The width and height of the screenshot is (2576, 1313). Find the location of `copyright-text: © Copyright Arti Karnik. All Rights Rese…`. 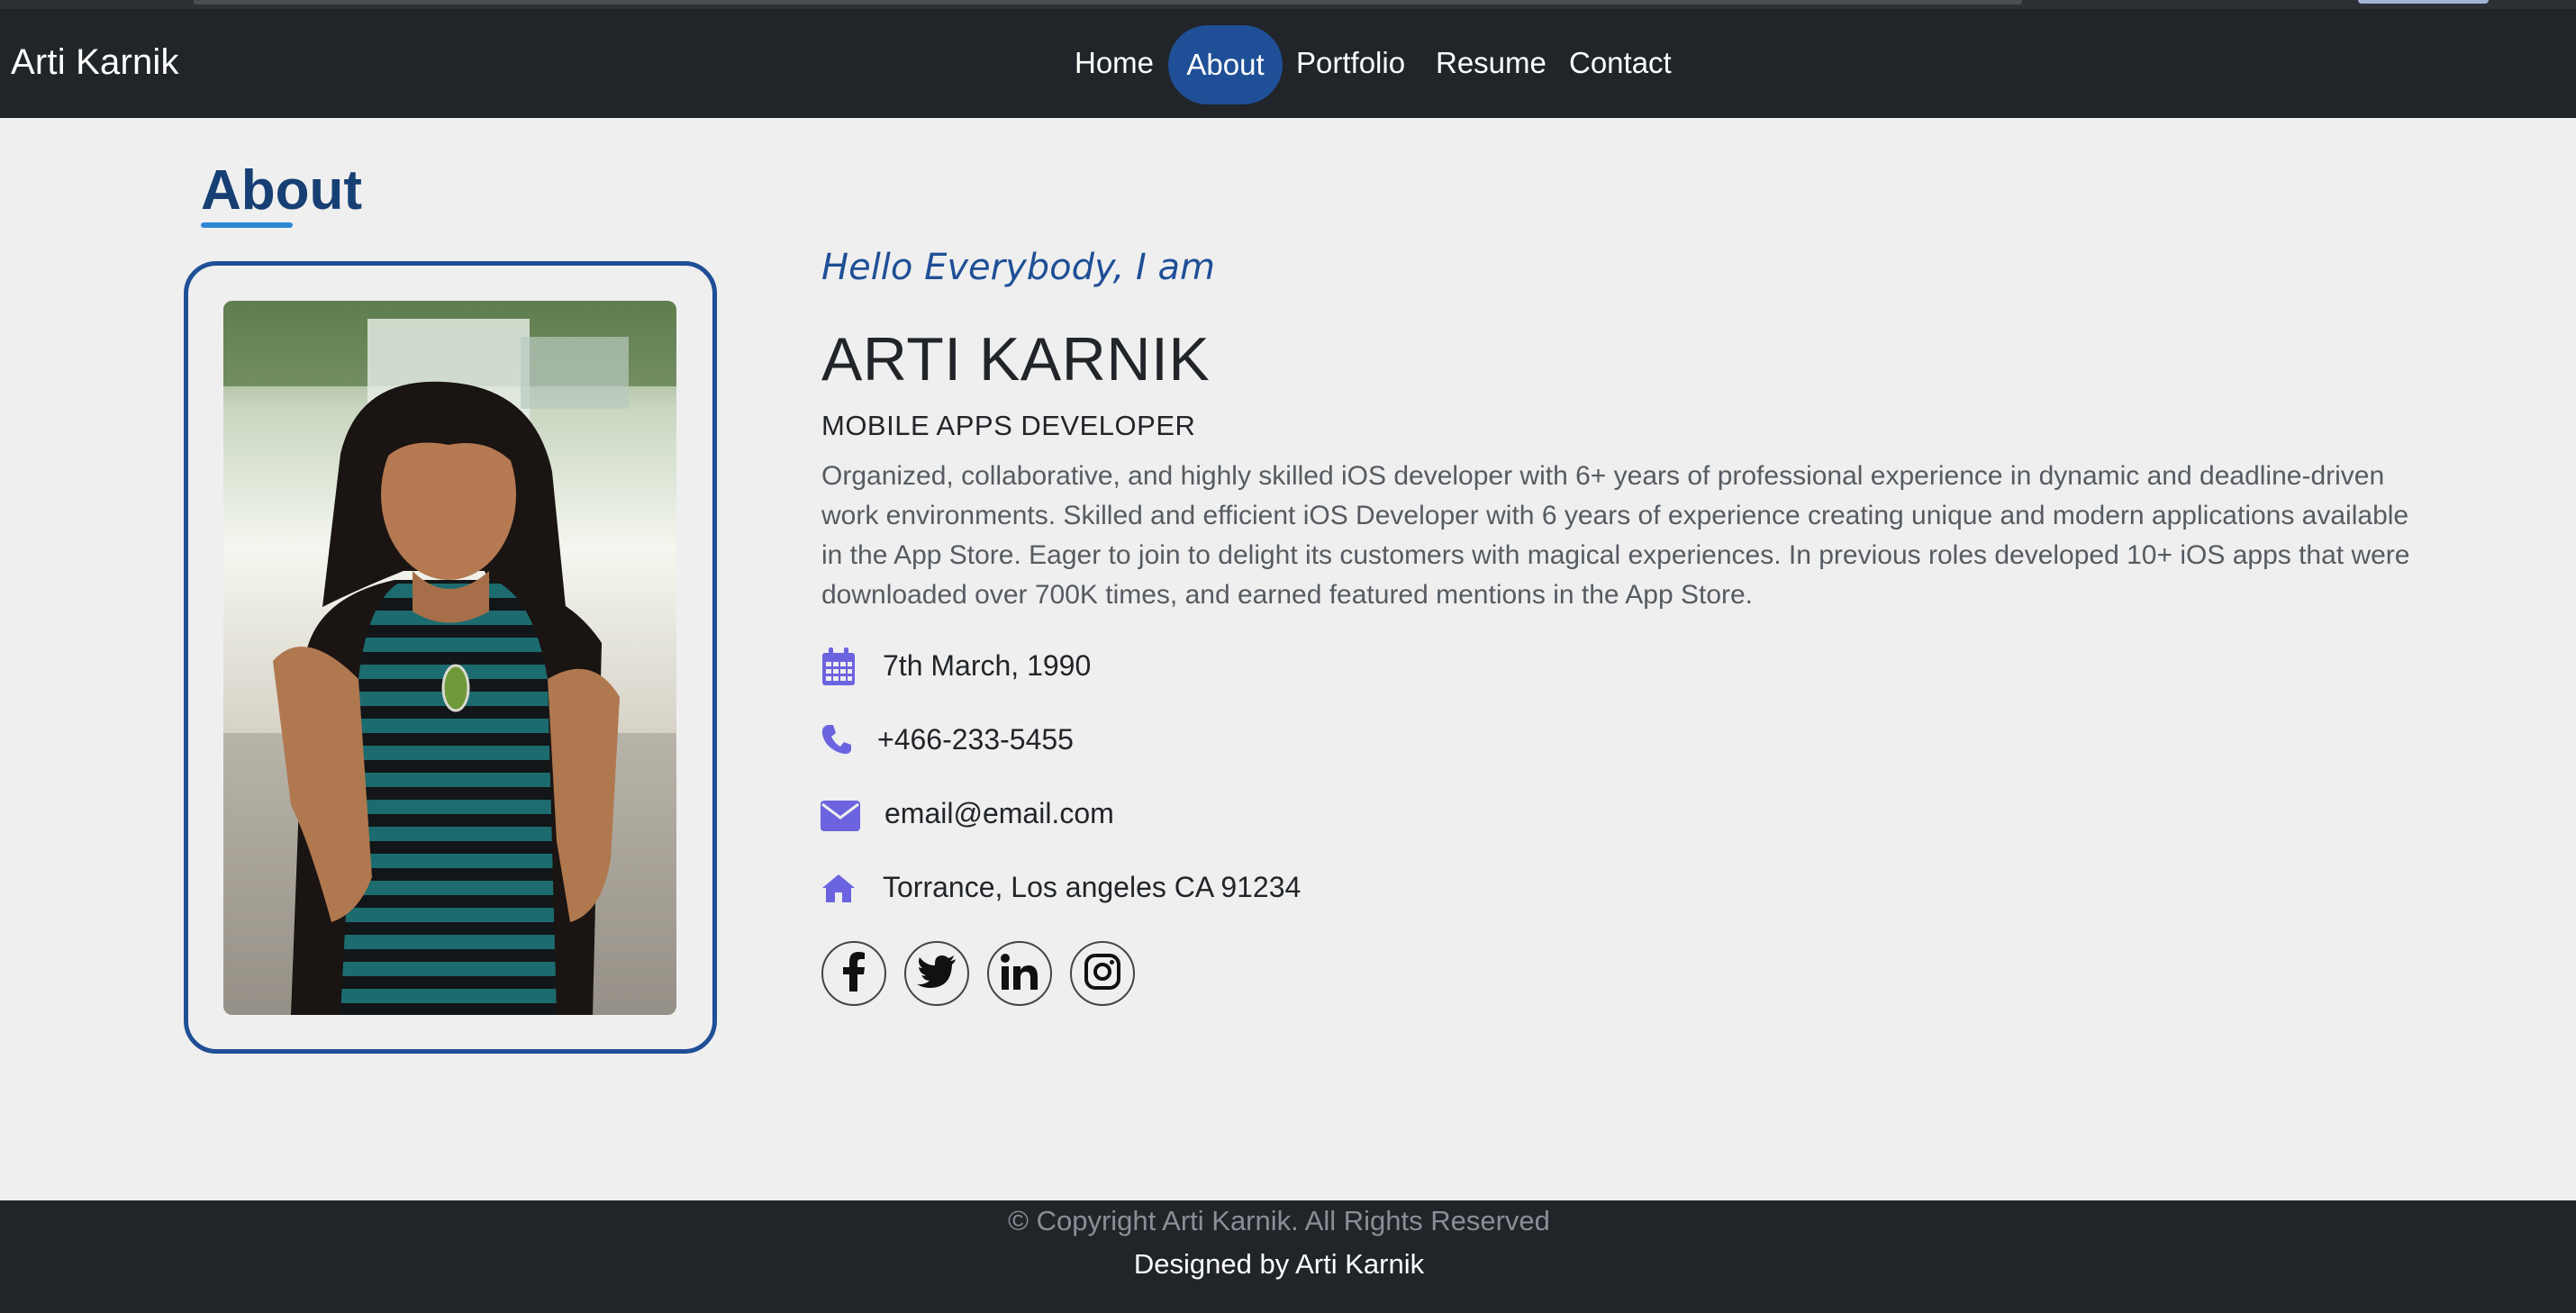

copyright-text: © Copyright Arti Karnik. All Rights Rese… is located at coordinates (1279, 1220).